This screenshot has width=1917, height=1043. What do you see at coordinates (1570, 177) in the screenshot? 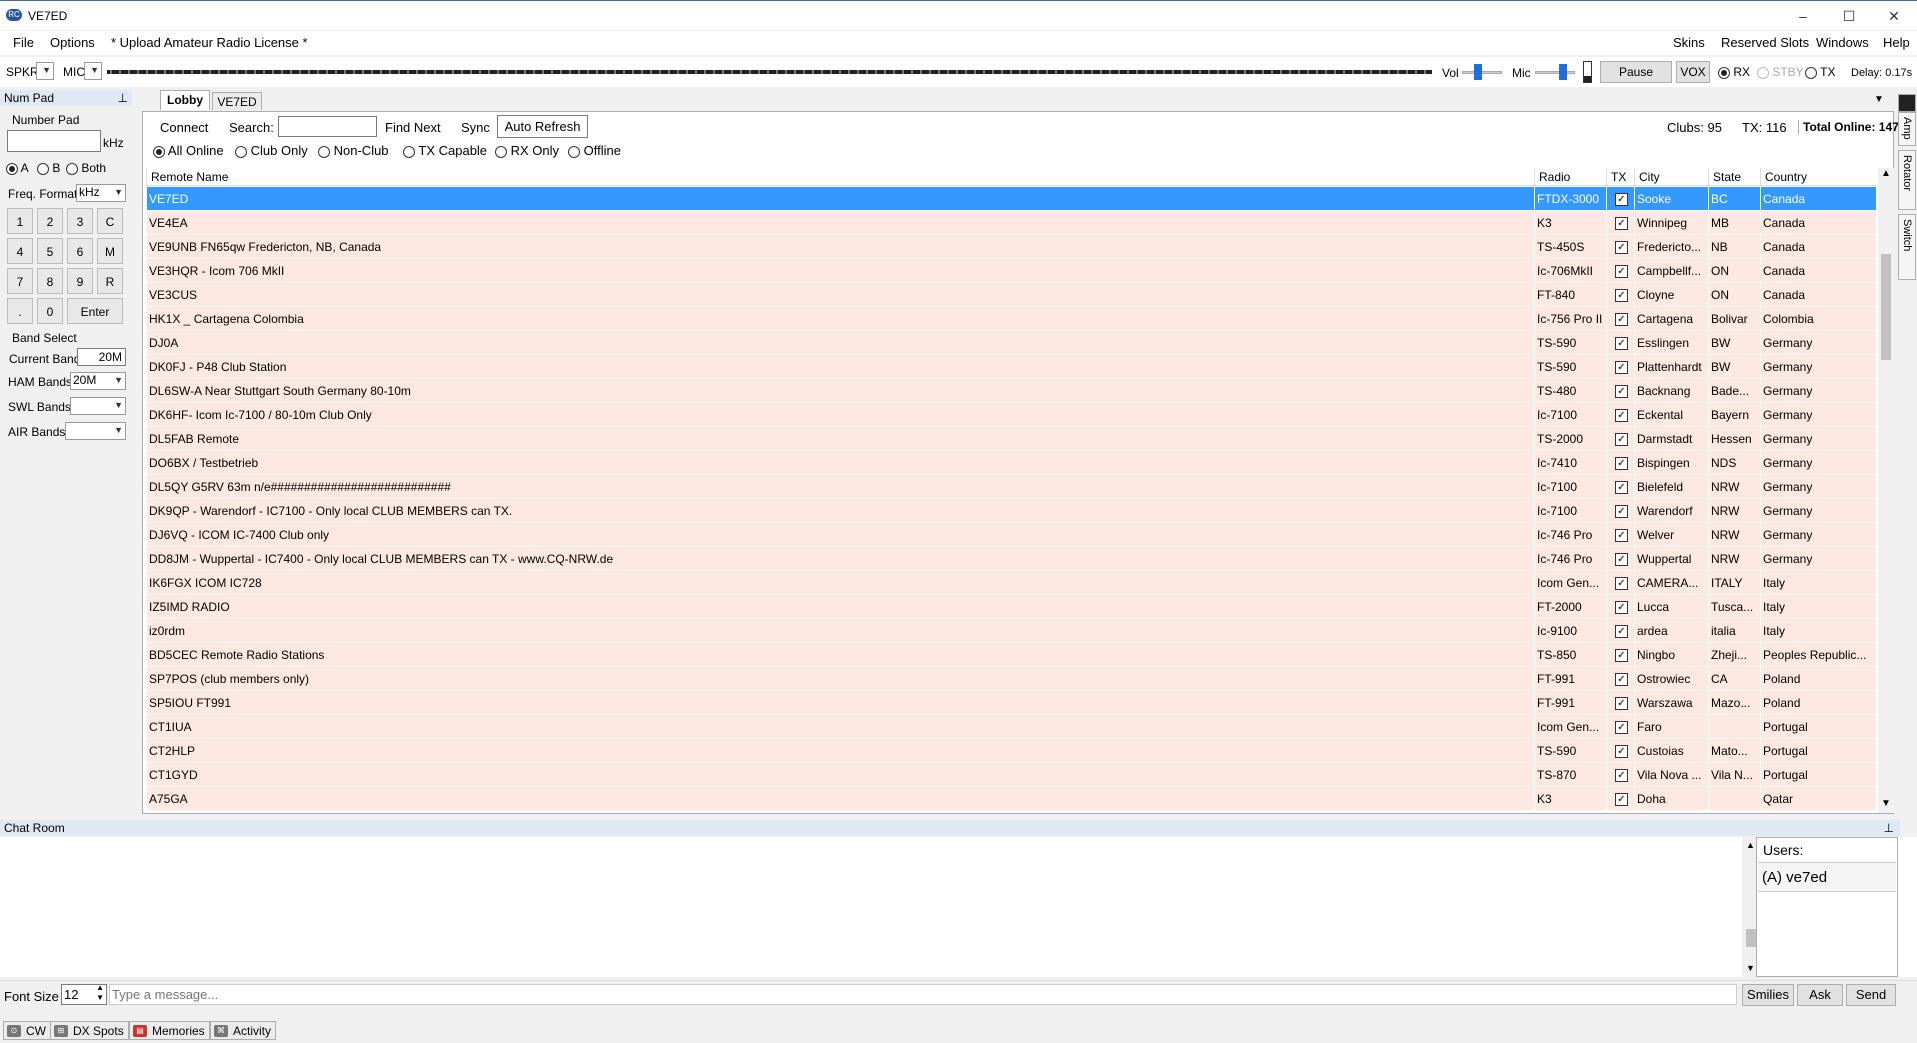
I see `col-radio: Radio` at bounding box center [1570, 177].